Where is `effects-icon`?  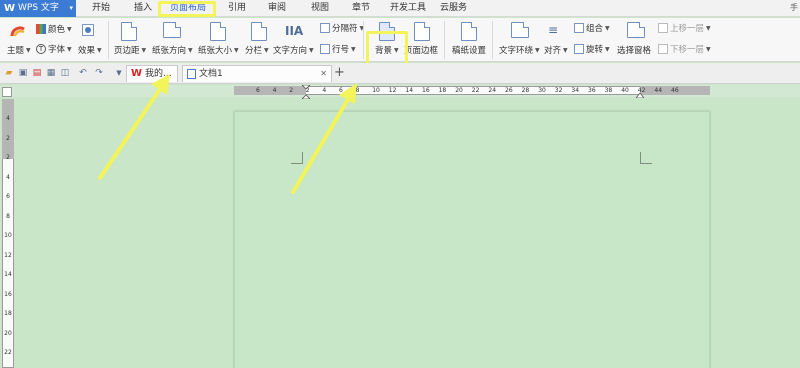
effects-icon is located at coordinates (88, 30).